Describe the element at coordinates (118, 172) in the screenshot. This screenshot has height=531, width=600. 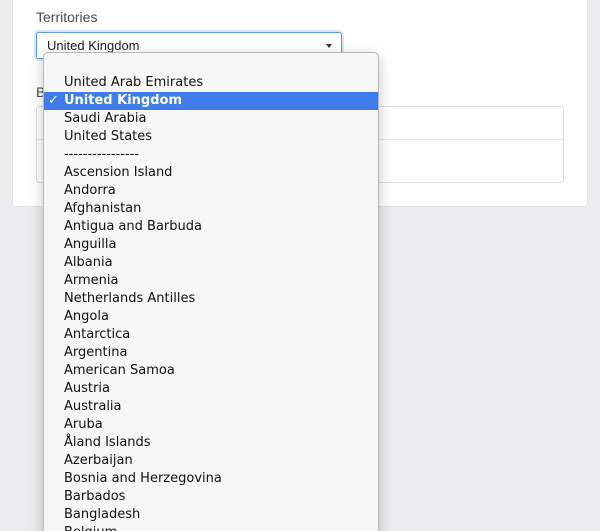
I see `option-label: Ascension Island` at that location.